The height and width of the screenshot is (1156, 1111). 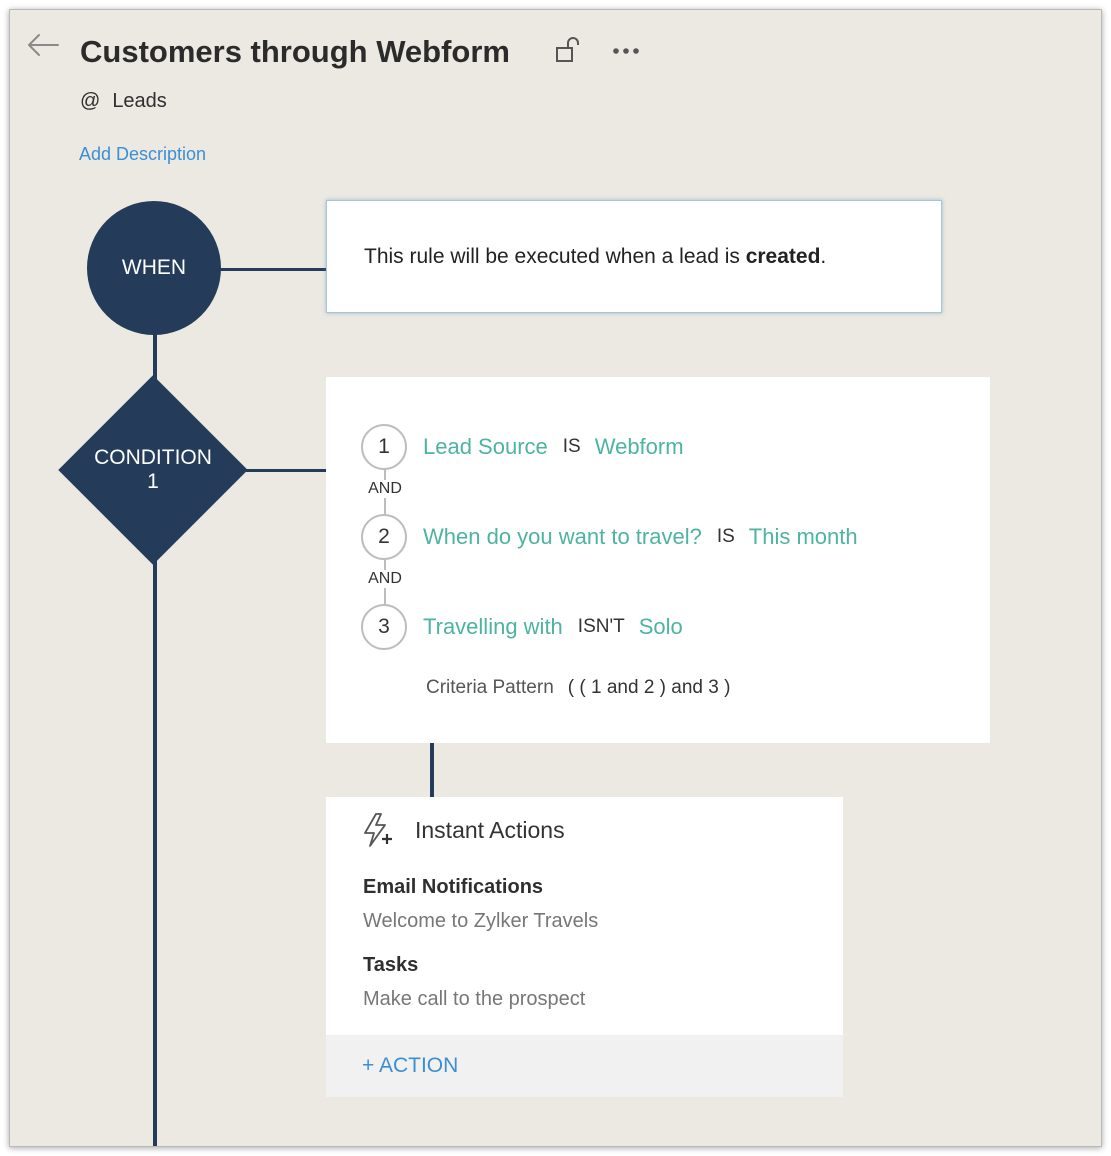 What do you see at coordinates (490, 830) in the screenshot?
I see `instant-actions-title: Instant Actions` at bounding box center [490, 830].